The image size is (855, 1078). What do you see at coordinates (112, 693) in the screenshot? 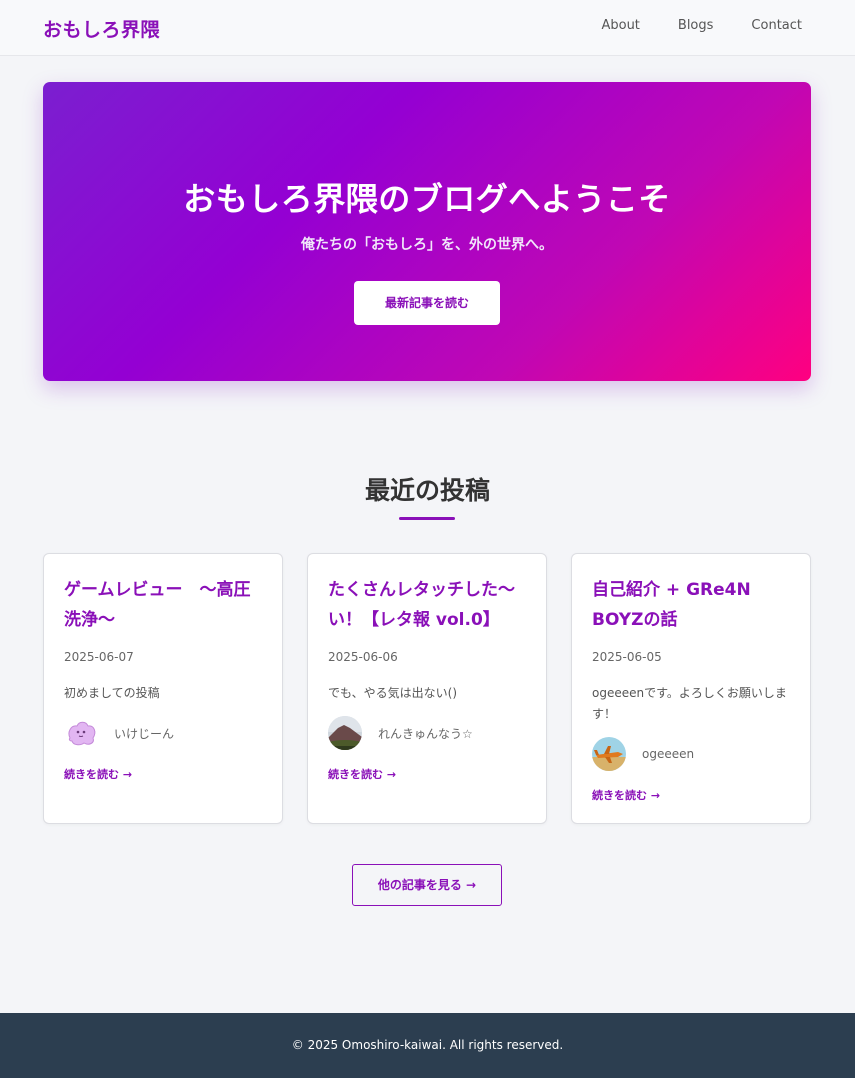
I see `post-excerpt: 初めましての投稿` at bounding box center [112, 693].